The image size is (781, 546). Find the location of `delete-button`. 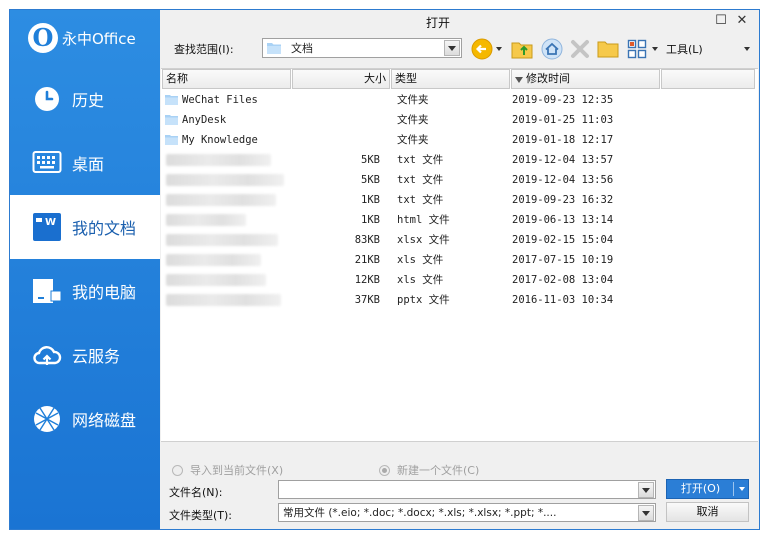

delete-button is located at coordinates (580, 49).